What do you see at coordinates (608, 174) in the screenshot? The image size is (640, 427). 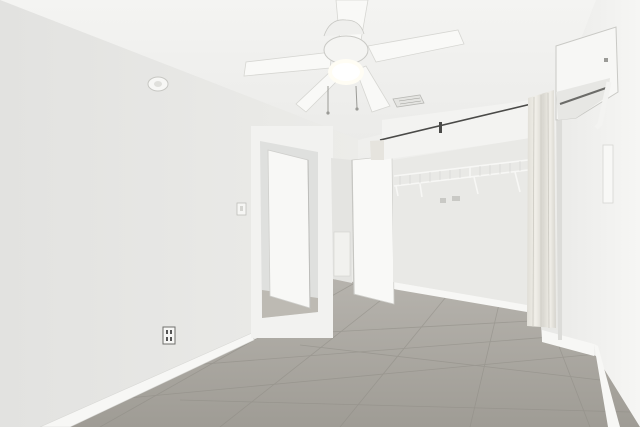 I see `thermostat` at bounding box center [608, 174].